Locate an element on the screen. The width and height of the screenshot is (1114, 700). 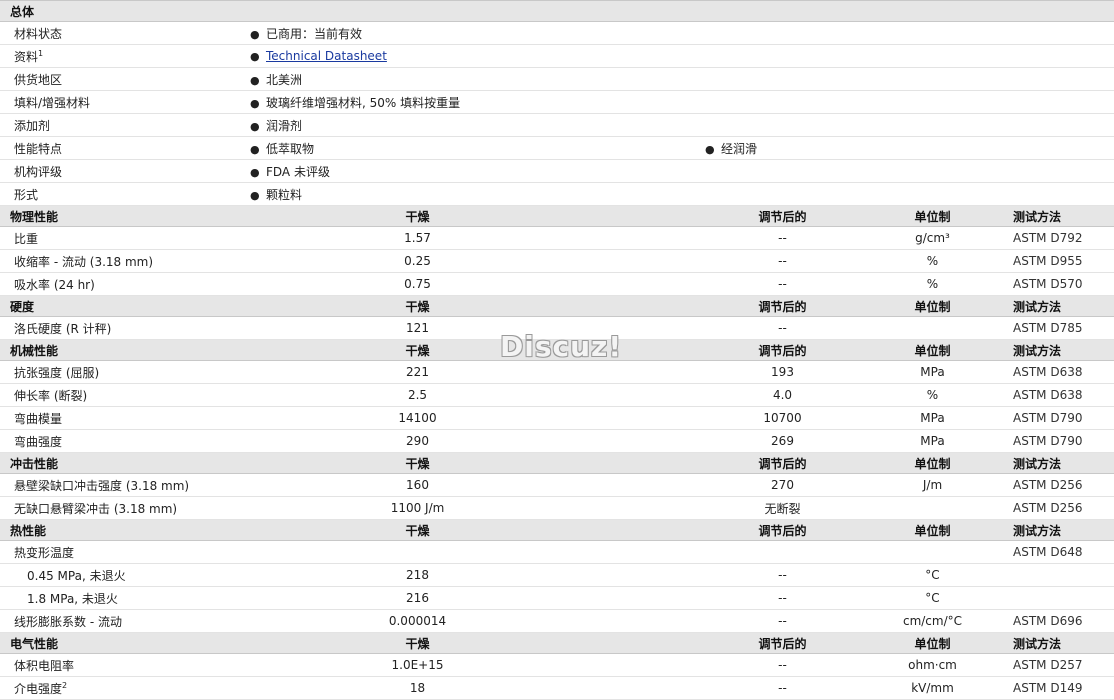
property-label-text: 1.8 MPa, 未退火 is located at coordinates (72, 598).